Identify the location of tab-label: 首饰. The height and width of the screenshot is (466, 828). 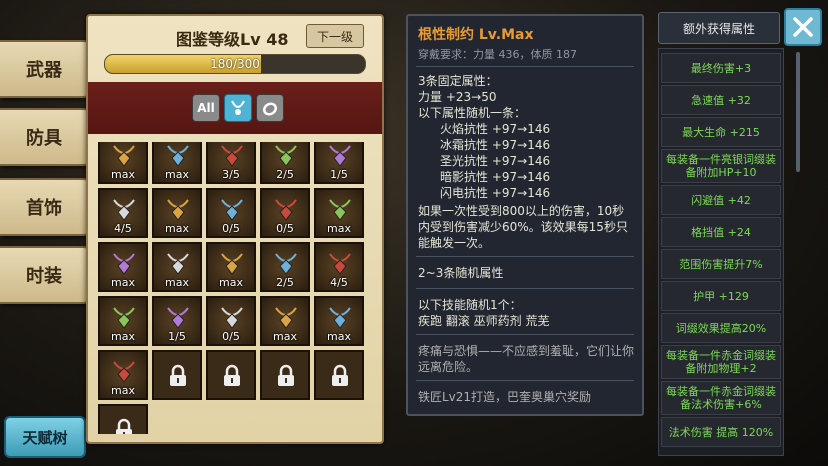
(44, 208).